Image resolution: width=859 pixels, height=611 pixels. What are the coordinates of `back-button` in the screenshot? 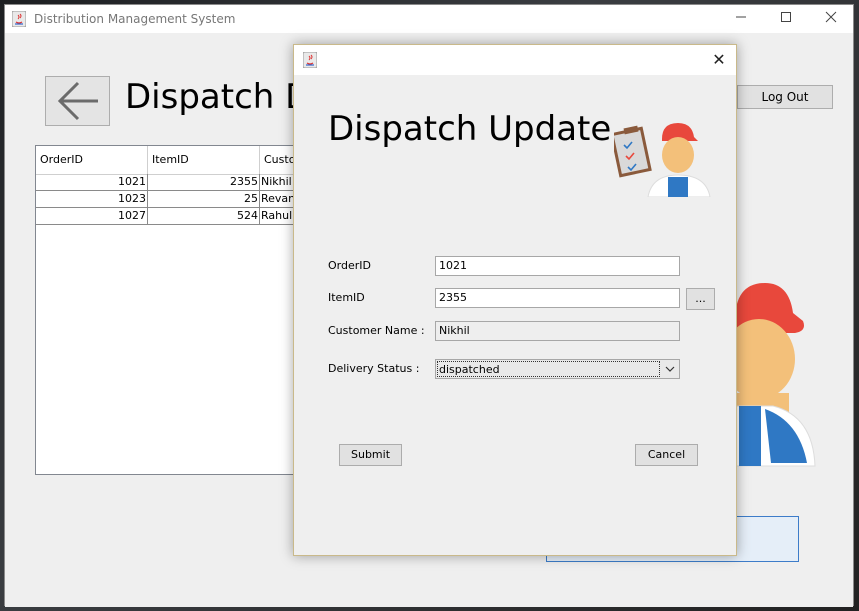 It's located at (77, 101).